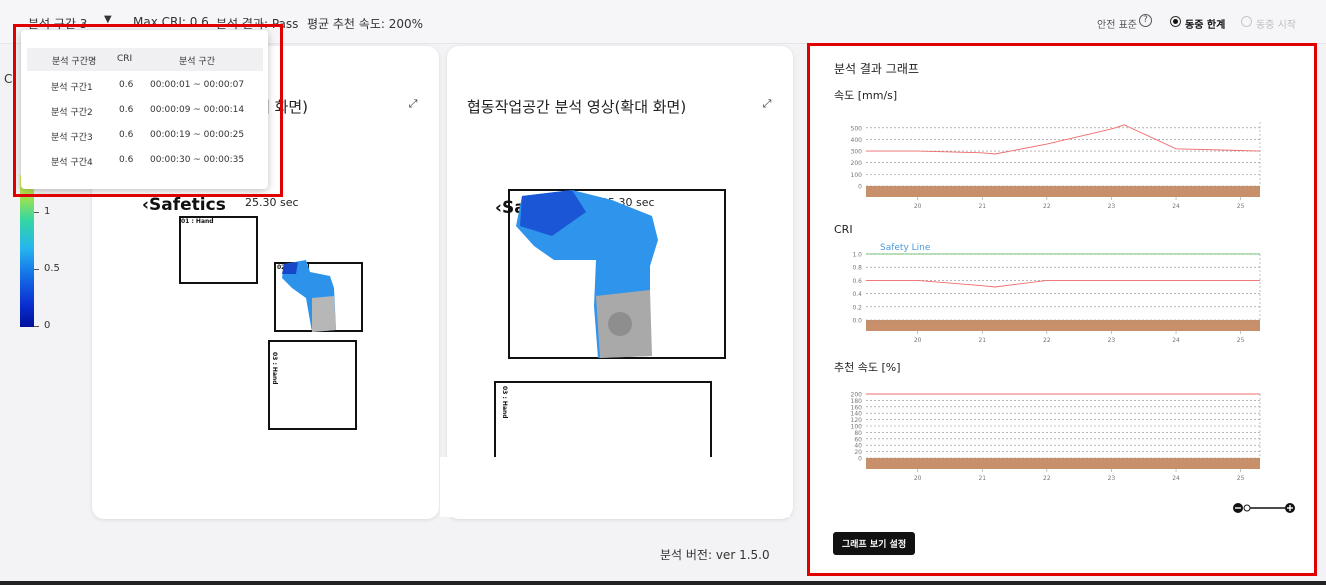 The image size is (1326, 585). I want to click on y-tick-label: 200, so click(857, 395).